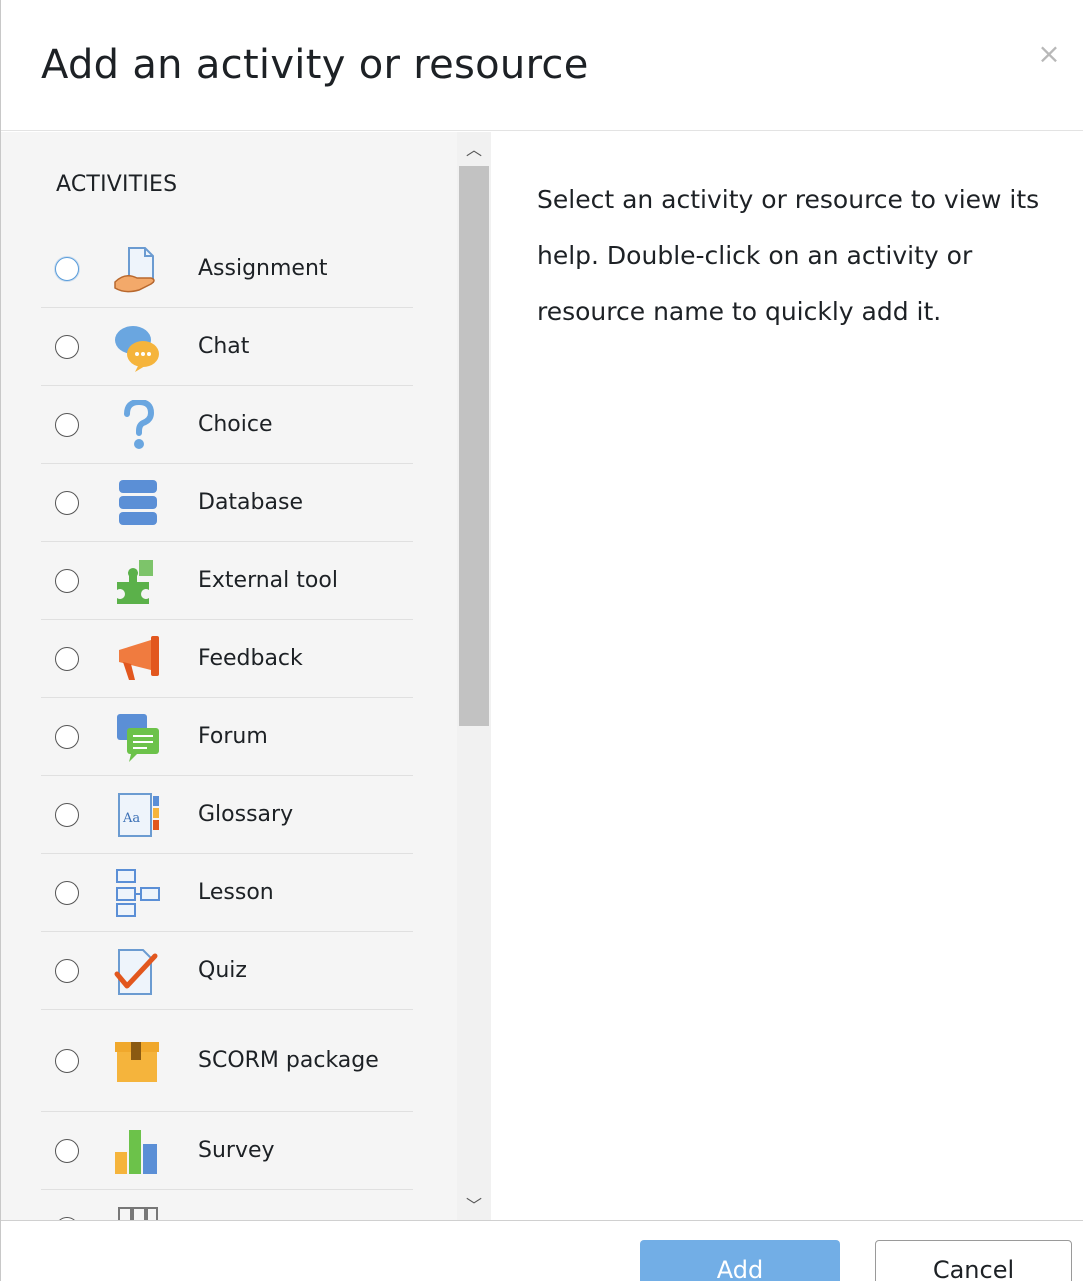  I want to click on svg-text: Aa, so click(131, 818).